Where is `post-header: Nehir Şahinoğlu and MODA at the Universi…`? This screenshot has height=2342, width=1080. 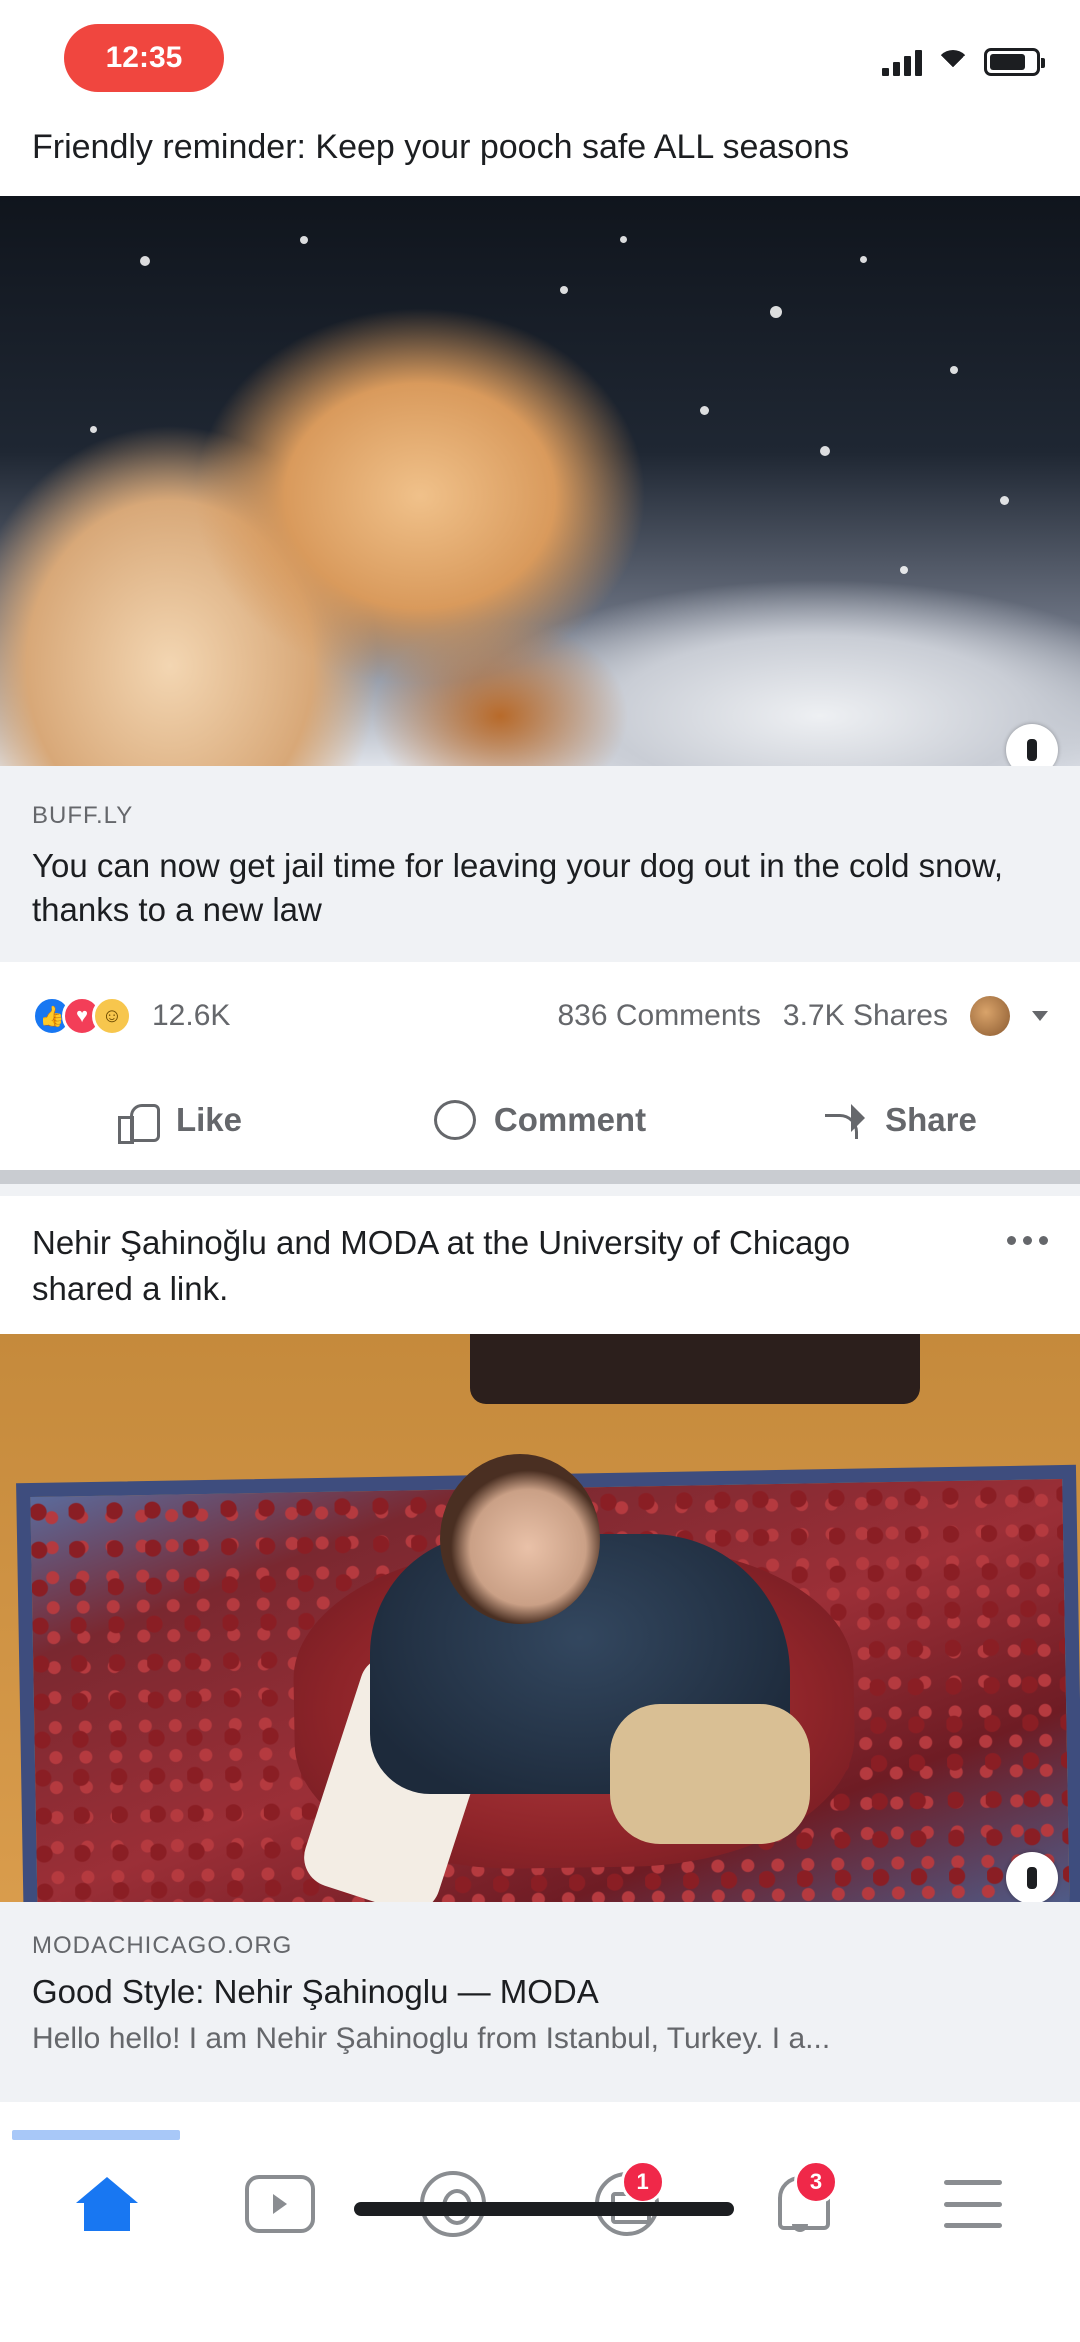 post-header: Nehir Şahinoğlu and MODA at the Universi… is located at coordinates (441, 1265).